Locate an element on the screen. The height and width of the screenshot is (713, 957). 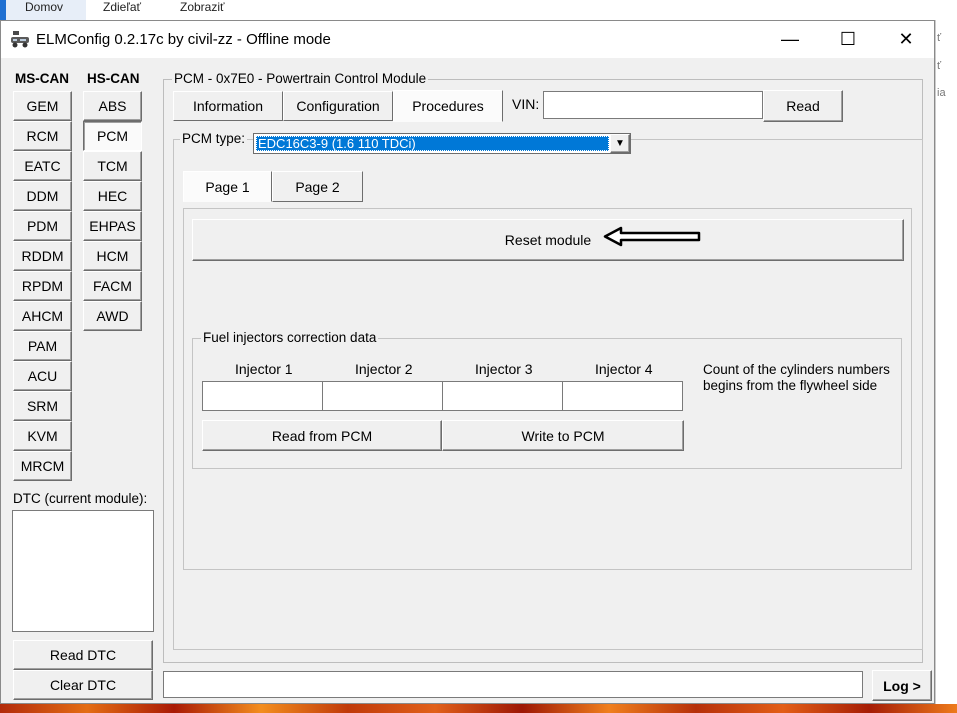
cylinder-note-line-1: Count of the cylinders numbers is located at coordinates (796, 369).